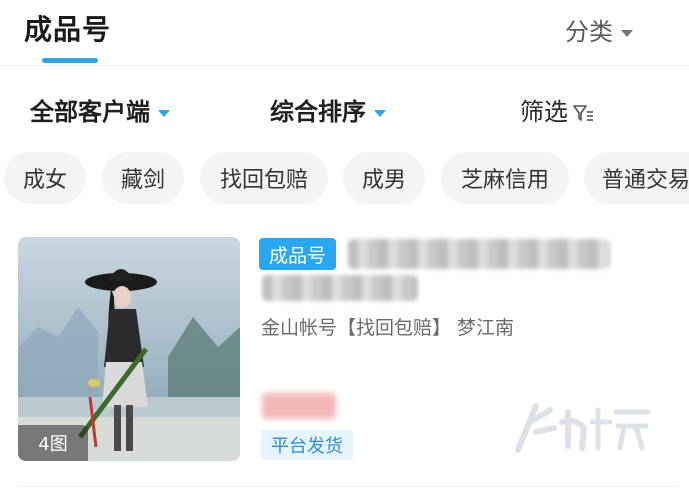 The height and width of the screenshot is (491, 689). I want to click on category-dropdown: 分类, so click(599, 29).